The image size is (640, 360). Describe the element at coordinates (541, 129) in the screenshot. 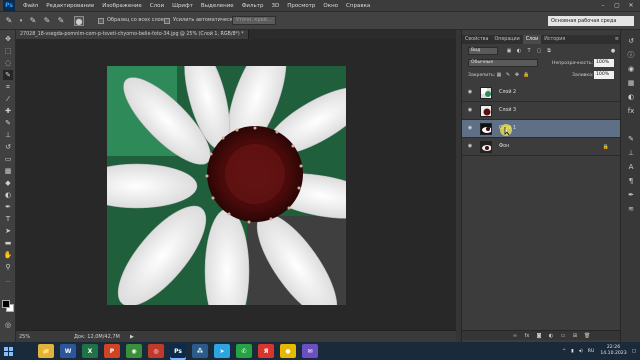

I see `layer-row-selected: ◉ Слой 1` at that location.